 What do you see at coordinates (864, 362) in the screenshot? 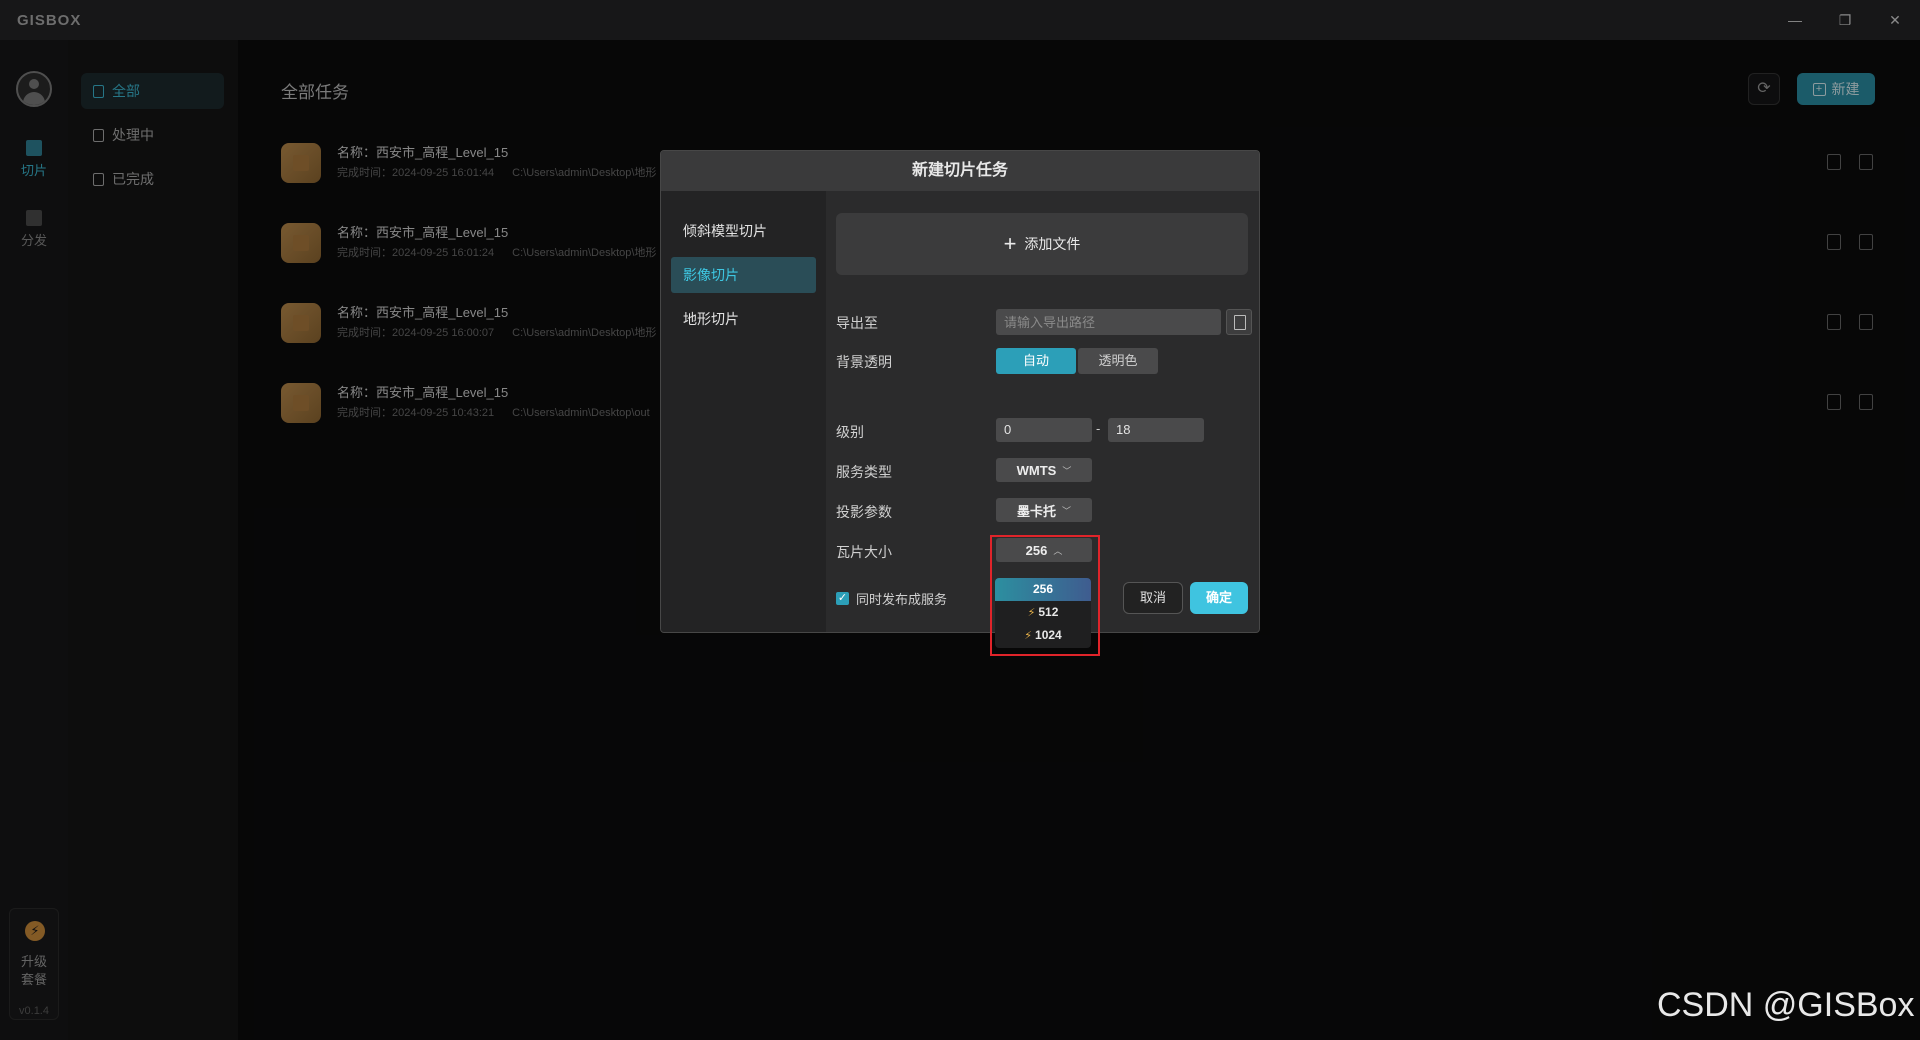
I see `background-label: 背景透明` at bounding box center [864, 362].